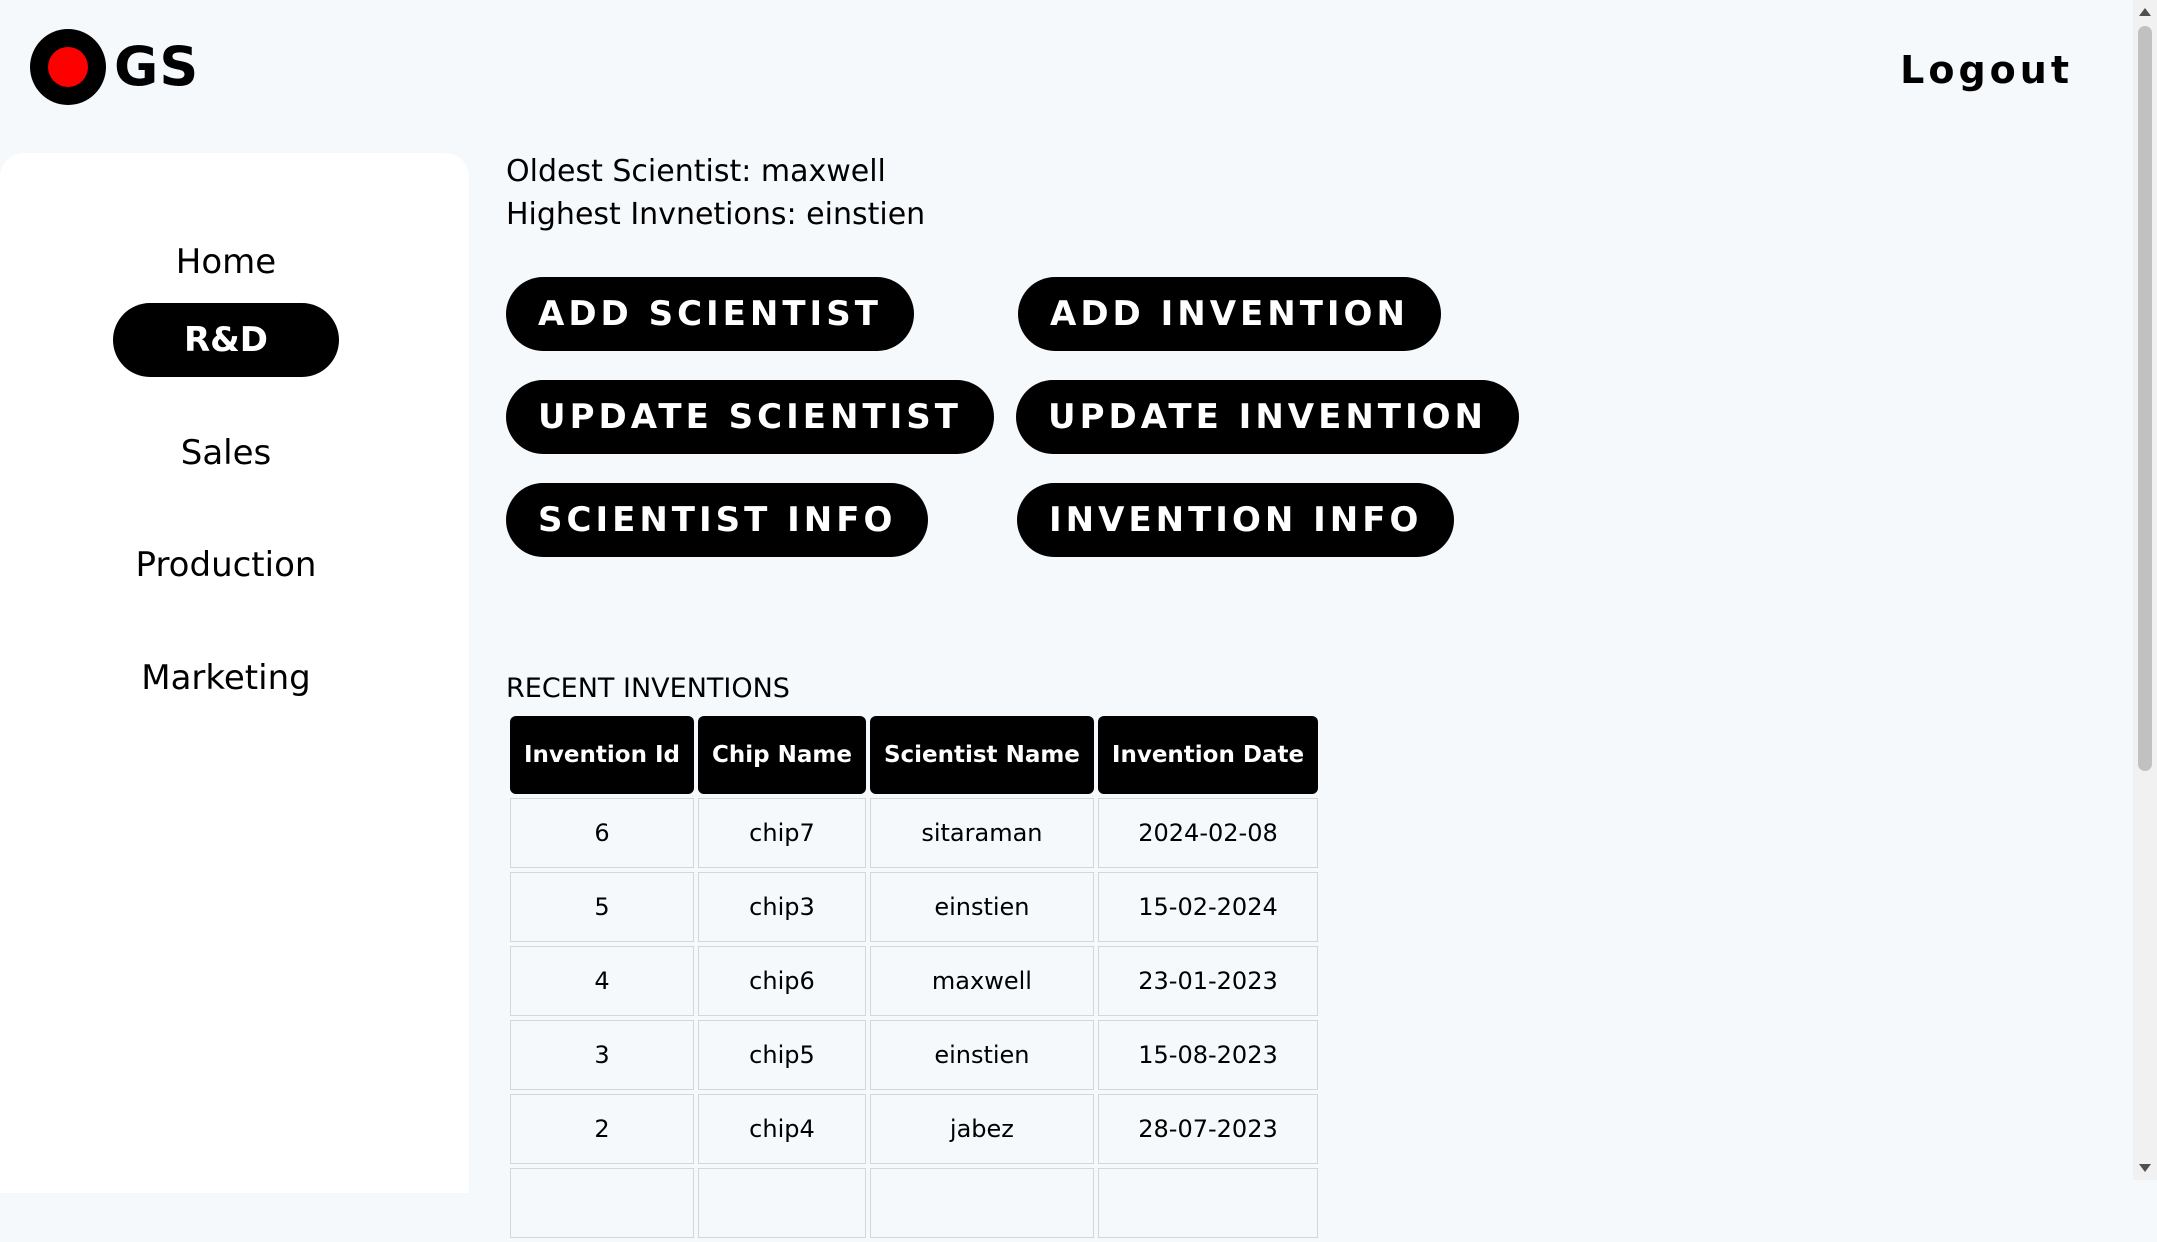 The image size is (2157, 1242). What do you see at coordinates (2145, 1168) in the screenshot?
I see `scroll-down-icon` at bounding box center [2145, 1168].